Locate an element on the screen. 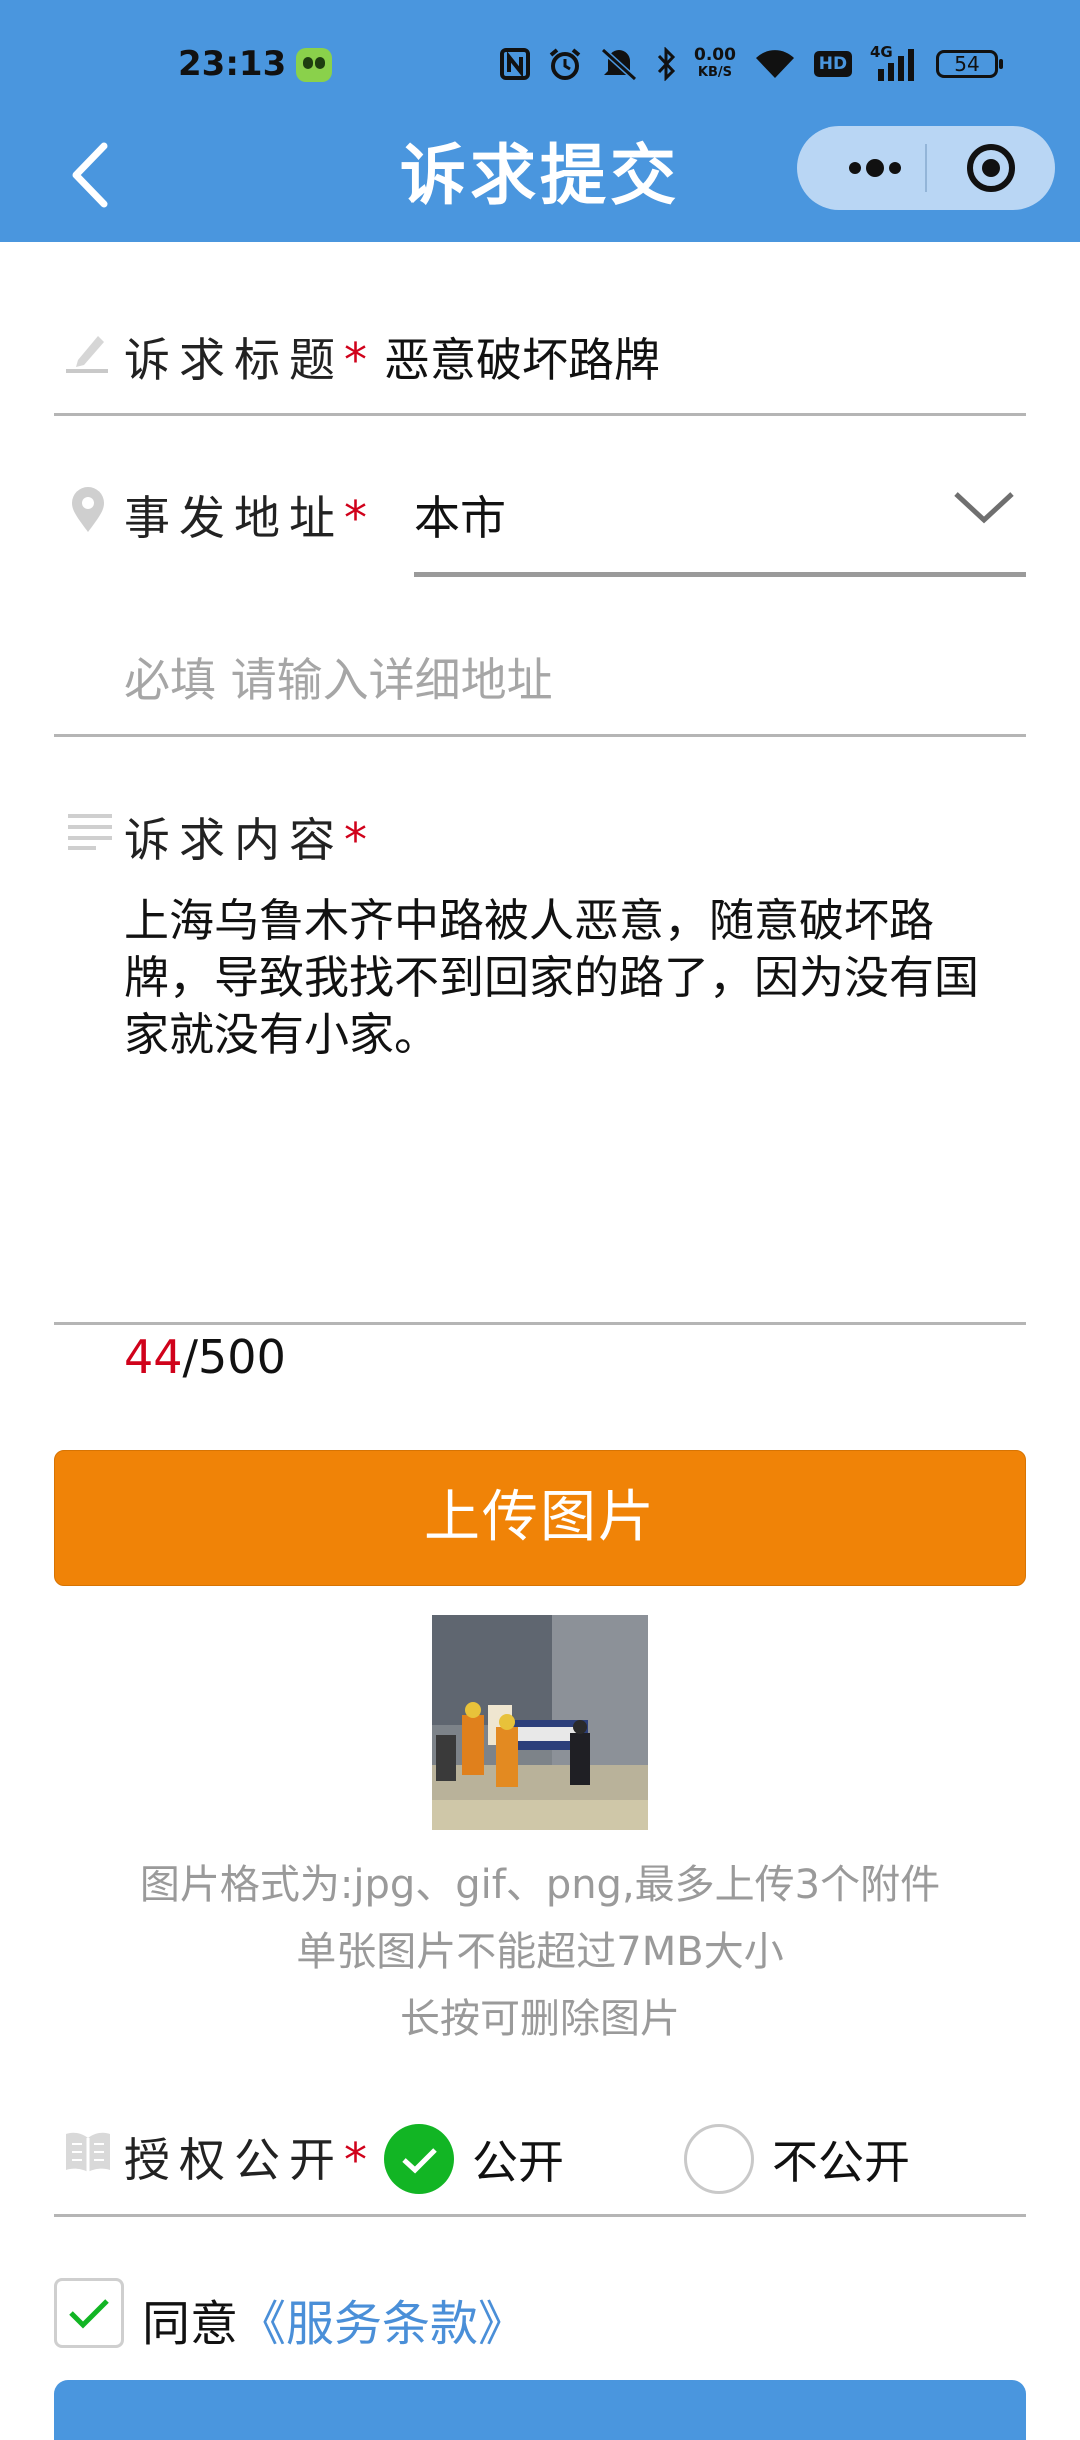  net-speed-value: 0.00 is located at coordinates (715, 55).